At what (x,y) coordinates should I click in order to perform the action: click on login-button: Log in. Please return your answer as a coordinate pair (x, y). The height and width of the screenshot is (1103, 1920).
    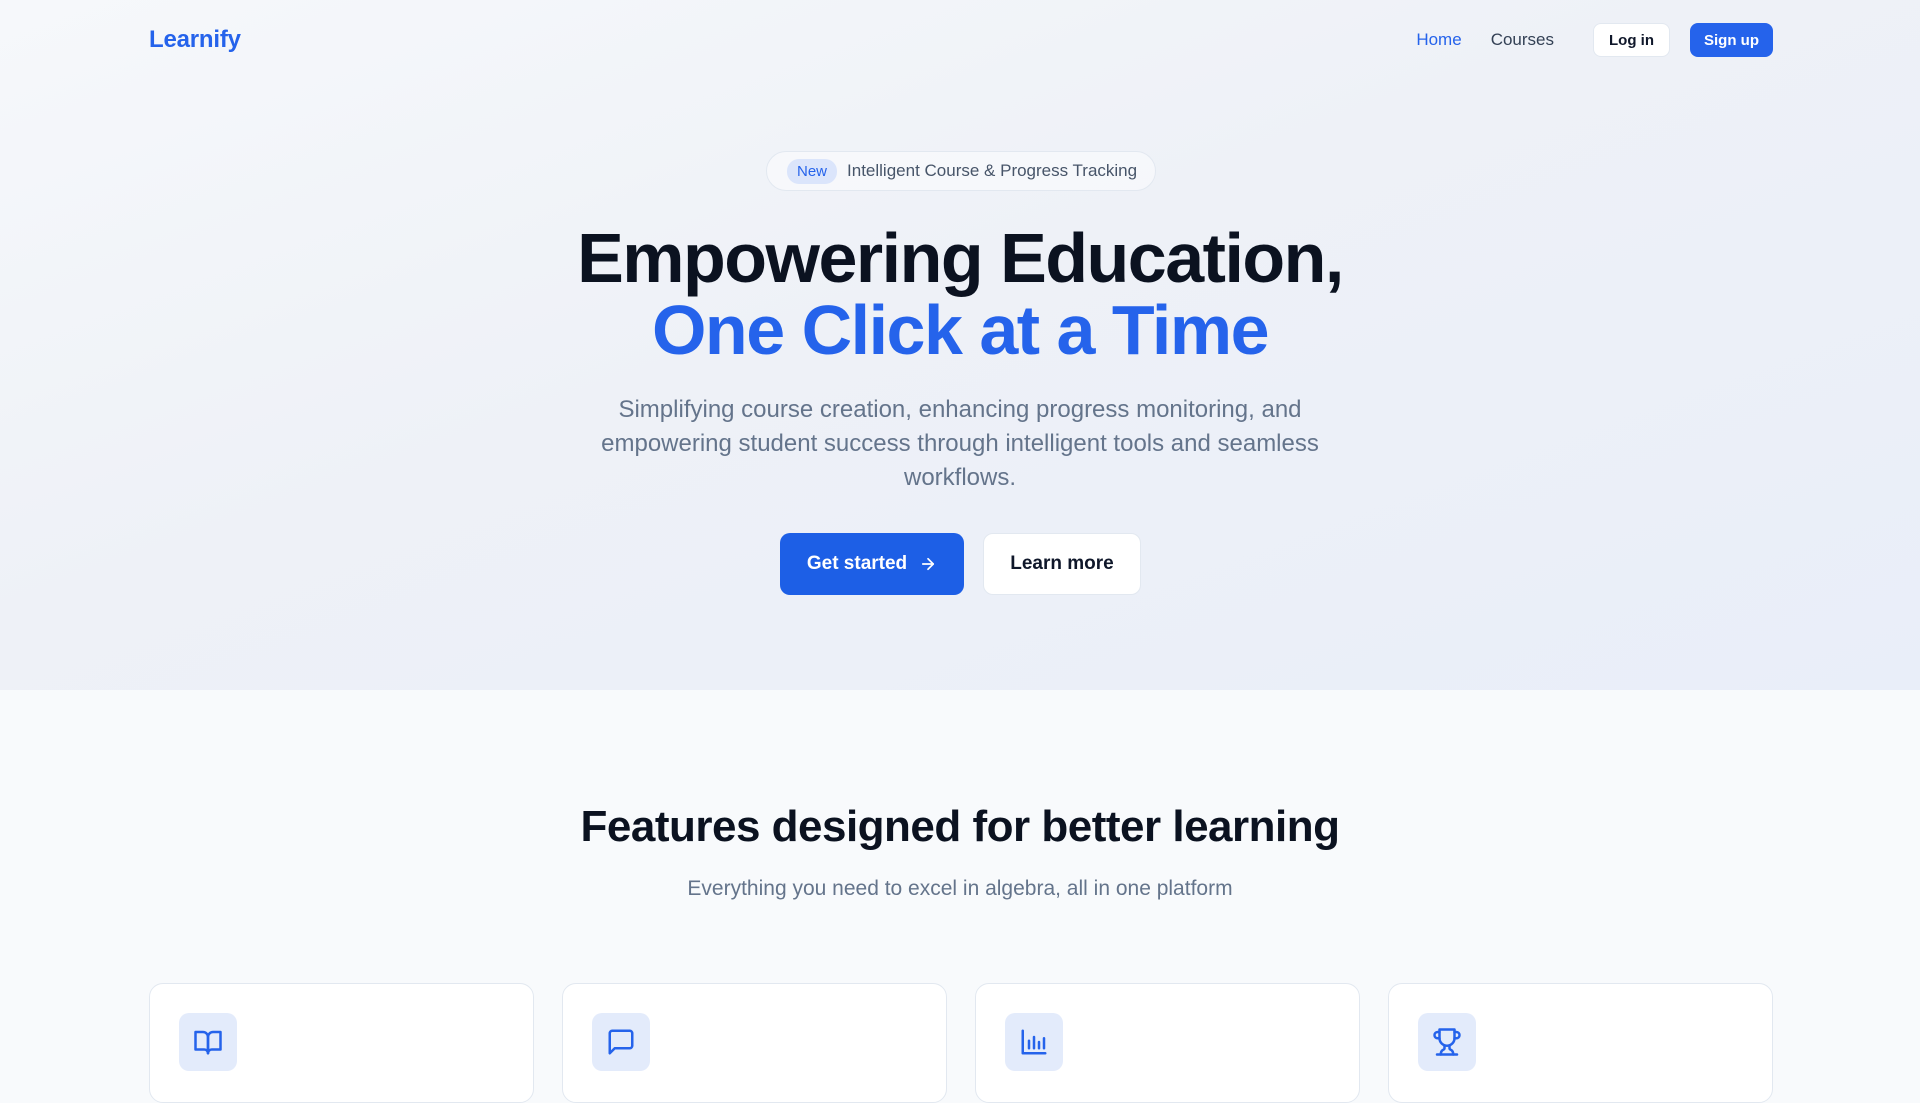
    Looking at the image, I should click on (1631, 40).